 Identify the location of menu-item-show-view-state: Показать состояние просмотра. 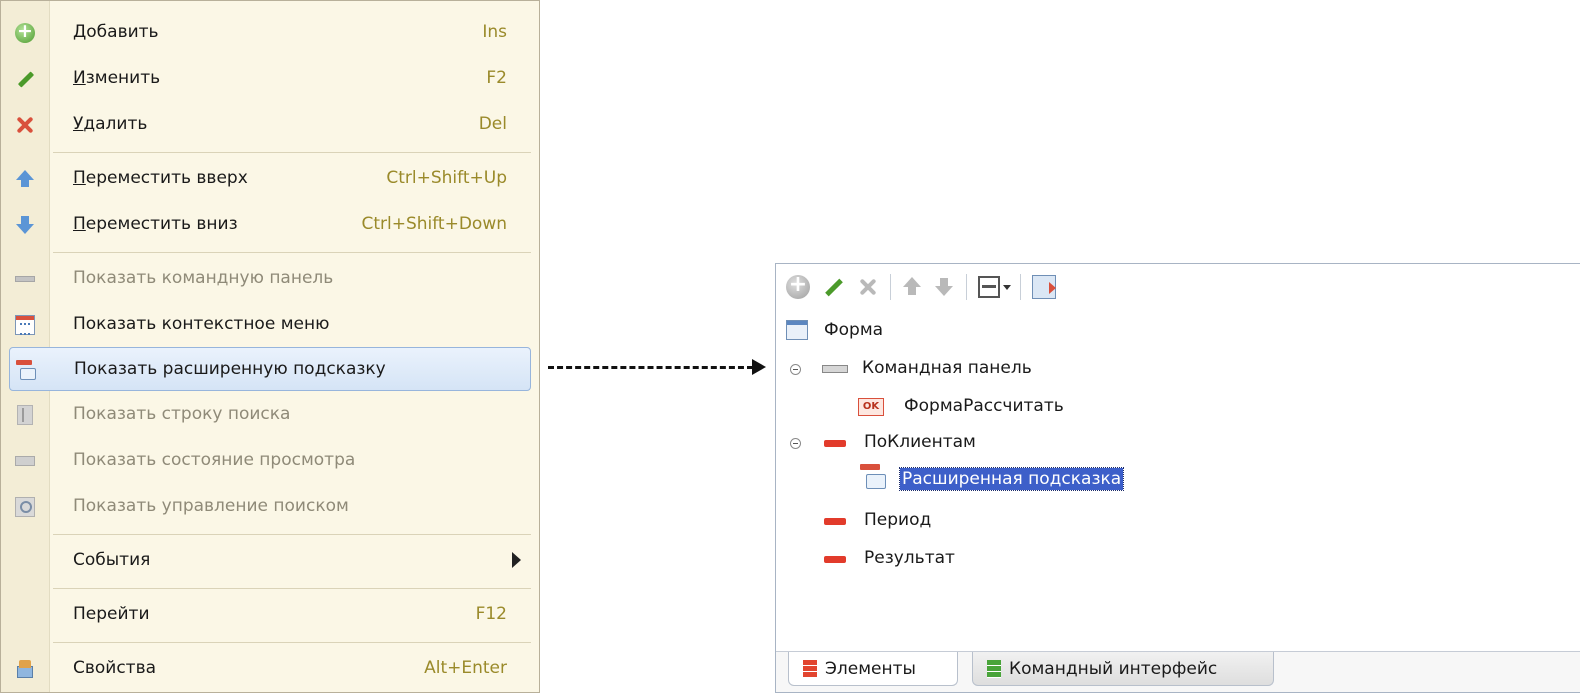
(270, 461).